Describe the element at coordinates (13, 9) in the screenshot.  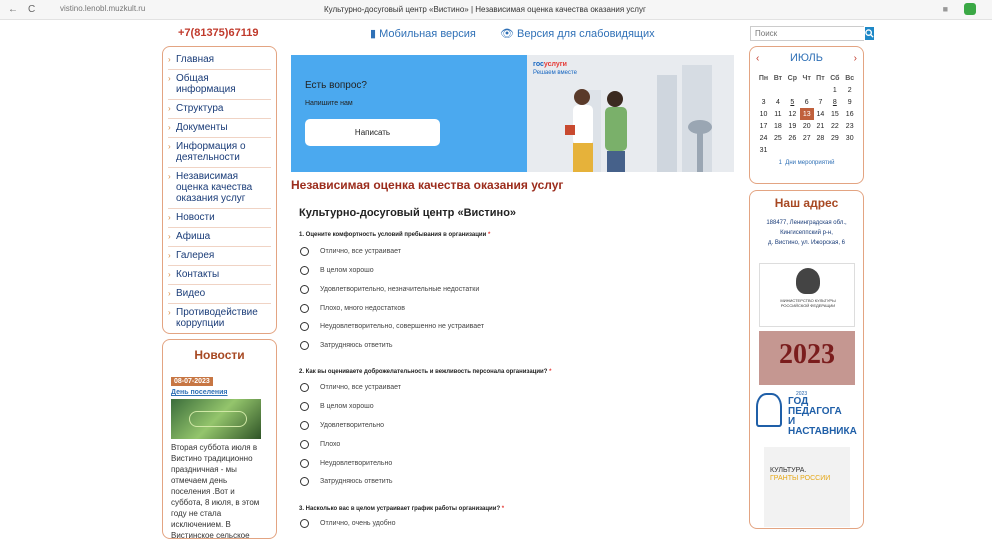
I see `back-icon: ←` at that location.